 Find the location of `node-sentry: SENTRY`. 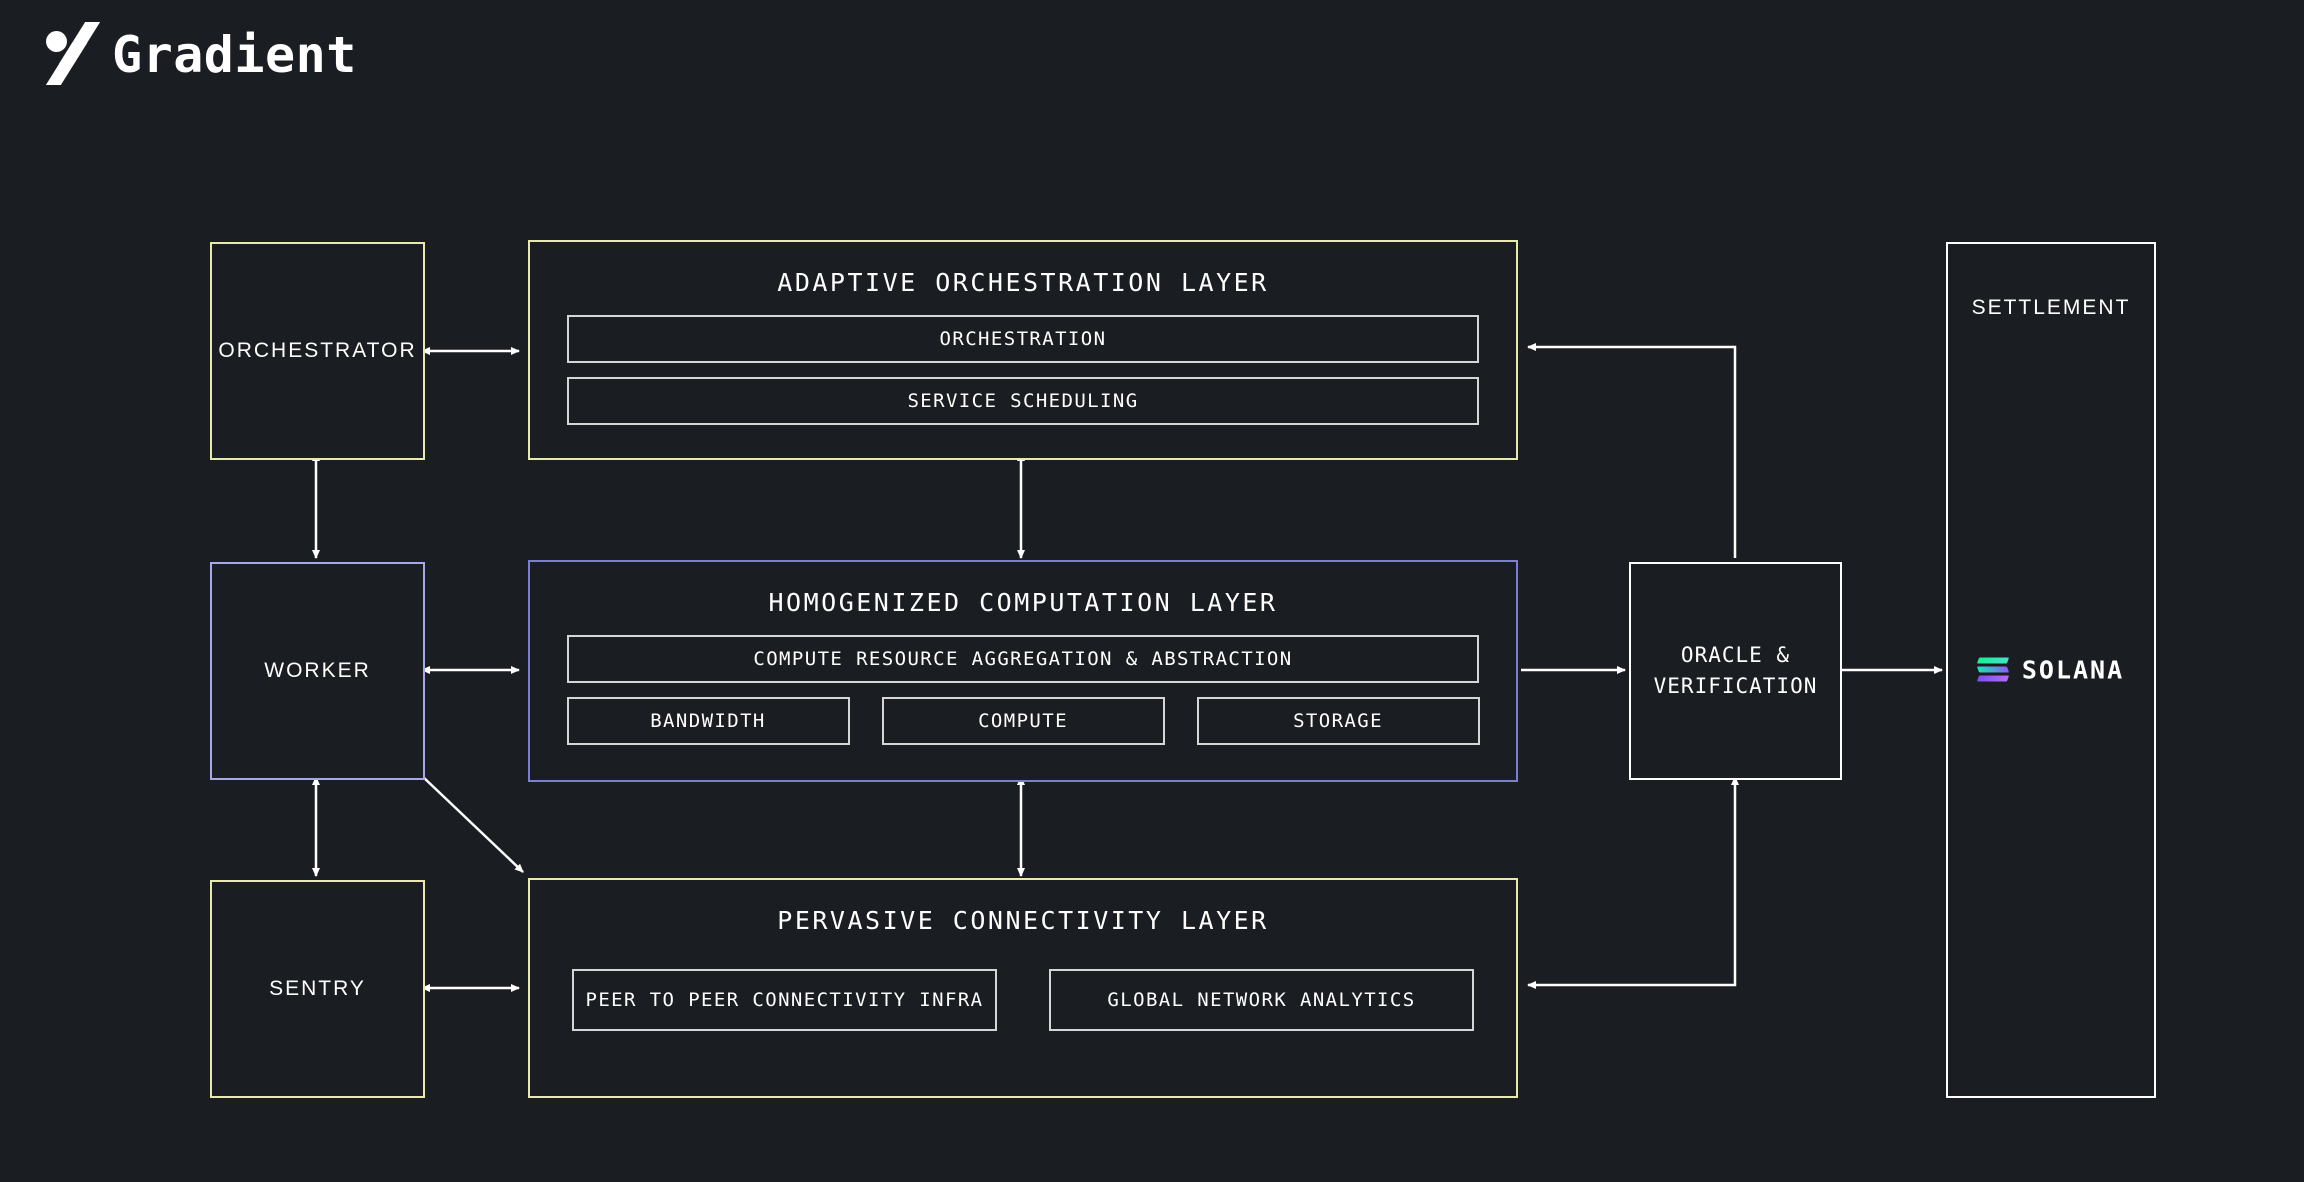

node-sentry: SENTRY is located at coordinates (317, 989).